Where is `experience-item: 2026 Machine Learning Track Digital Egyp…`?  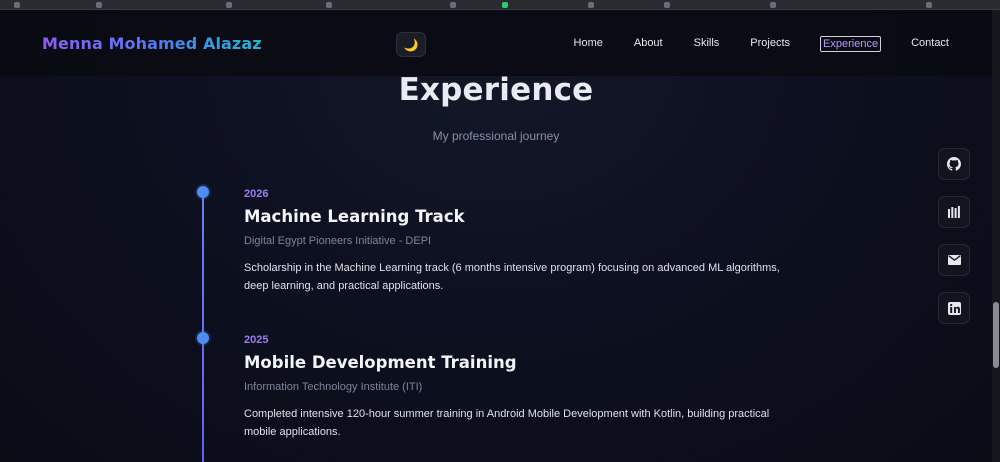 experience-item: 2026 Machine Learning Track Digital Egyp… is located at coordinates (514, 241).